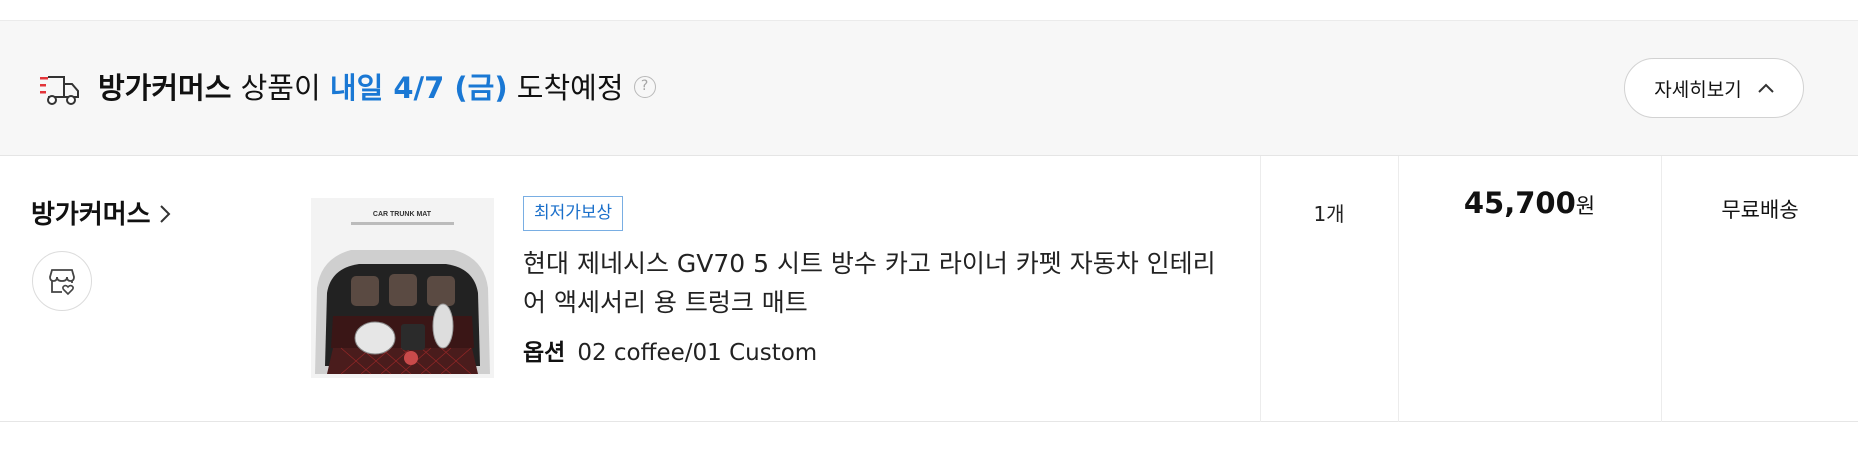 The width and height of the screenshot is (1858, 449). What do you see at coordinates (1329, 214) in the screenshot?
I see `quantity: 1개` at bounding box center [1329, 214].